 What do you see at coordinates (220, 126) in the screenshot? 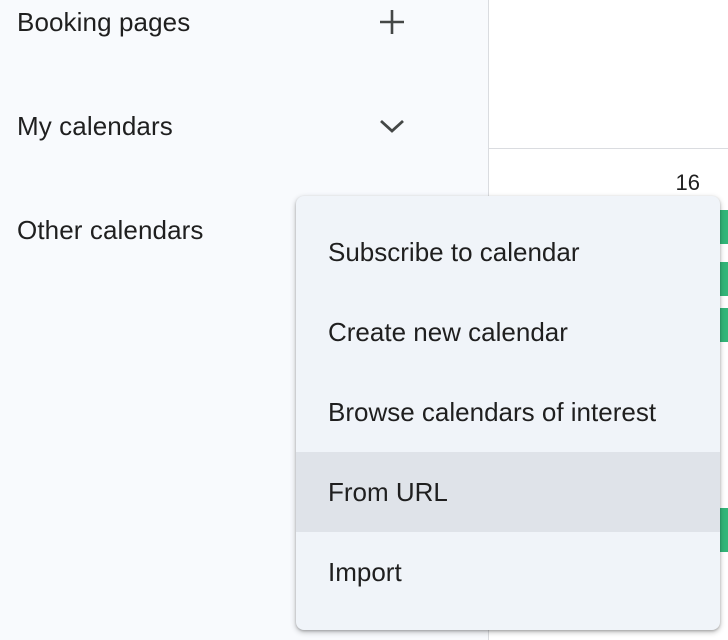
I see `sidebar-my-calendars: My calendars` at bounding box center [220, 126].